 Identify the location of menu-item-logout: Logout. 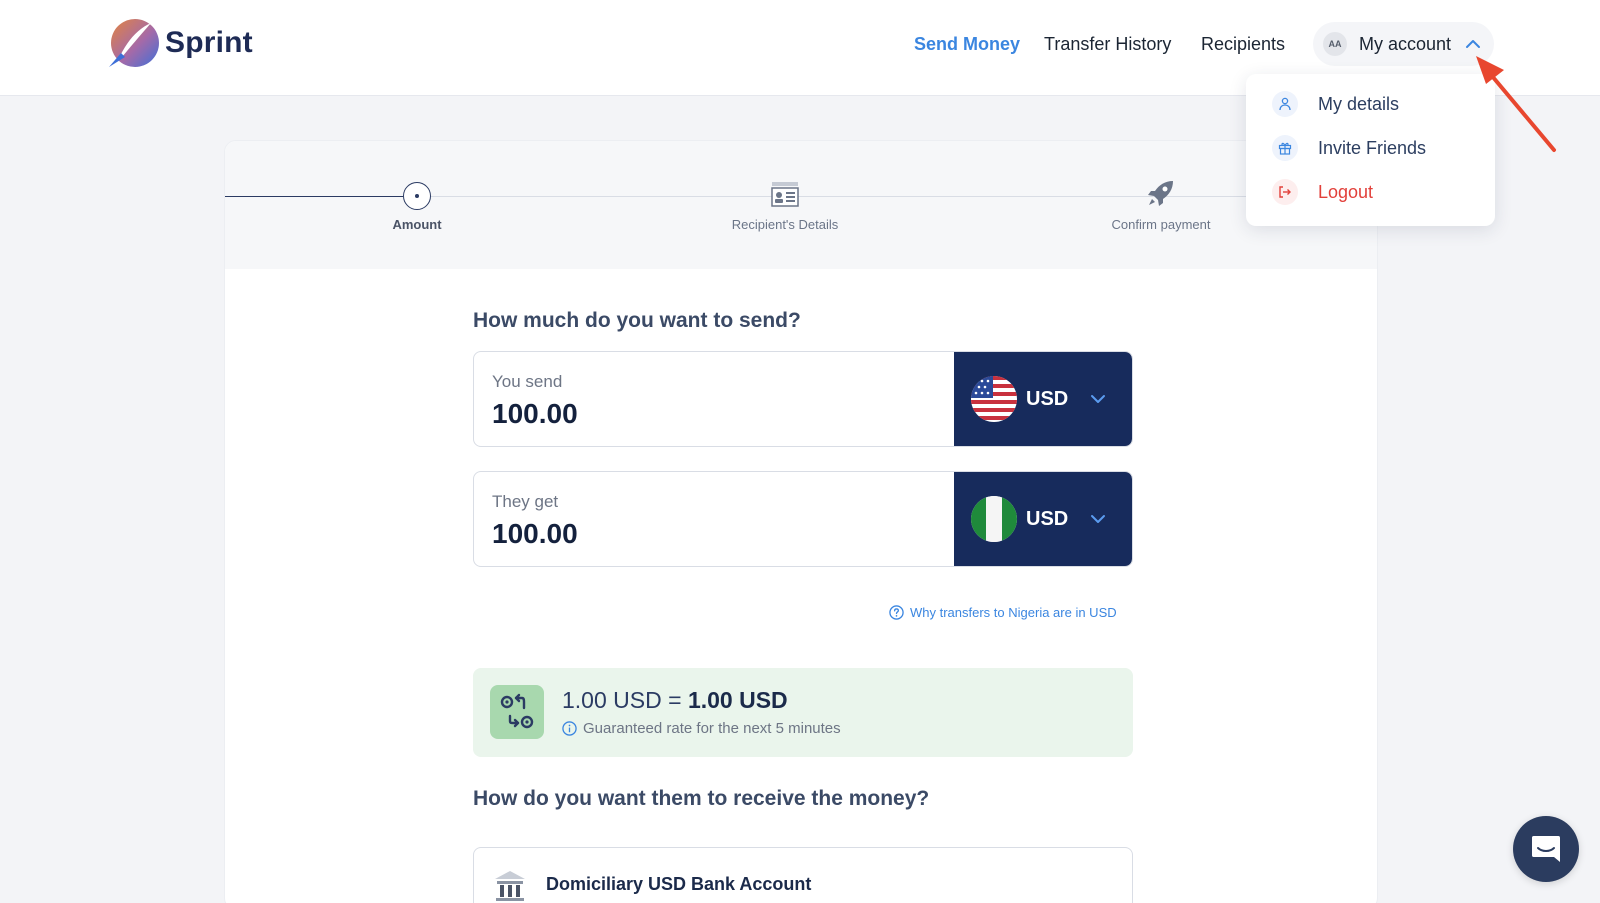
(1322, 192).